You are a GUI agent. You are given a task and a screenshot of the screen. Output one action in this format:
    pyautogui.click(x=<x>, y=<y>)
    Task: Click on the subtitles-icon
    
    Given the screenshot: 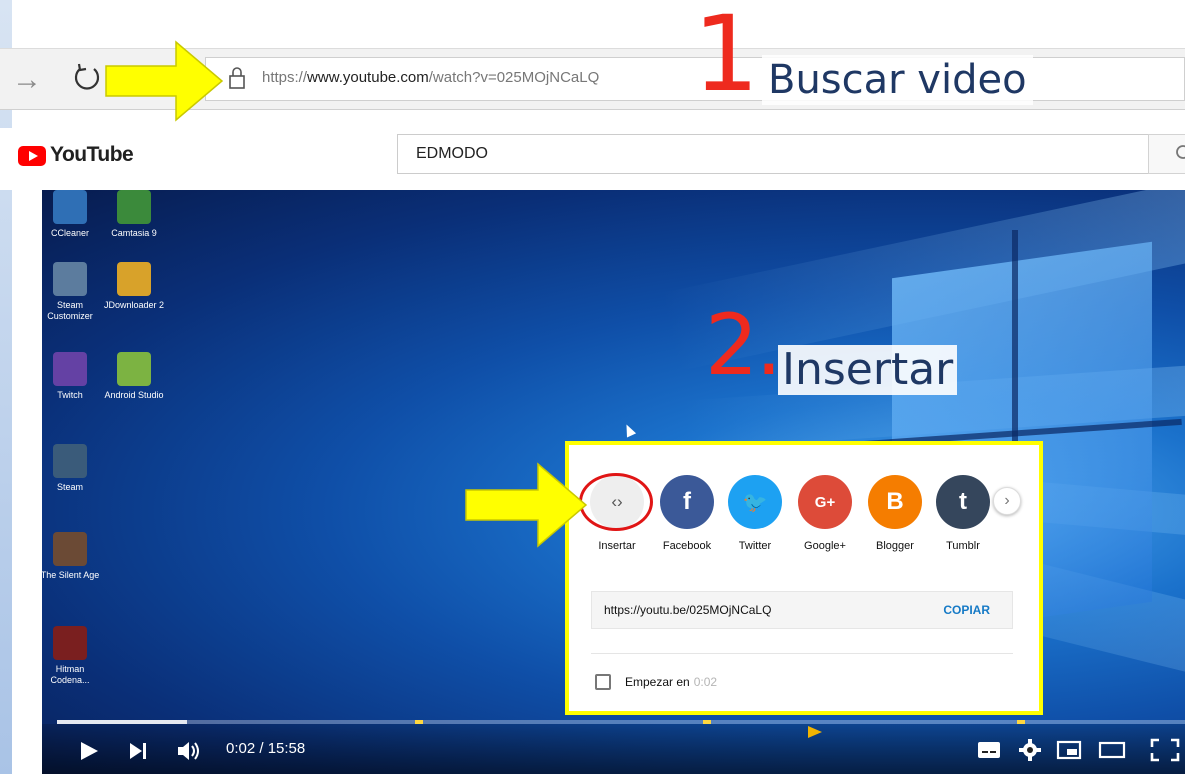 What is the action you would take?
    pyautogui.click(x=989, y=750)
    